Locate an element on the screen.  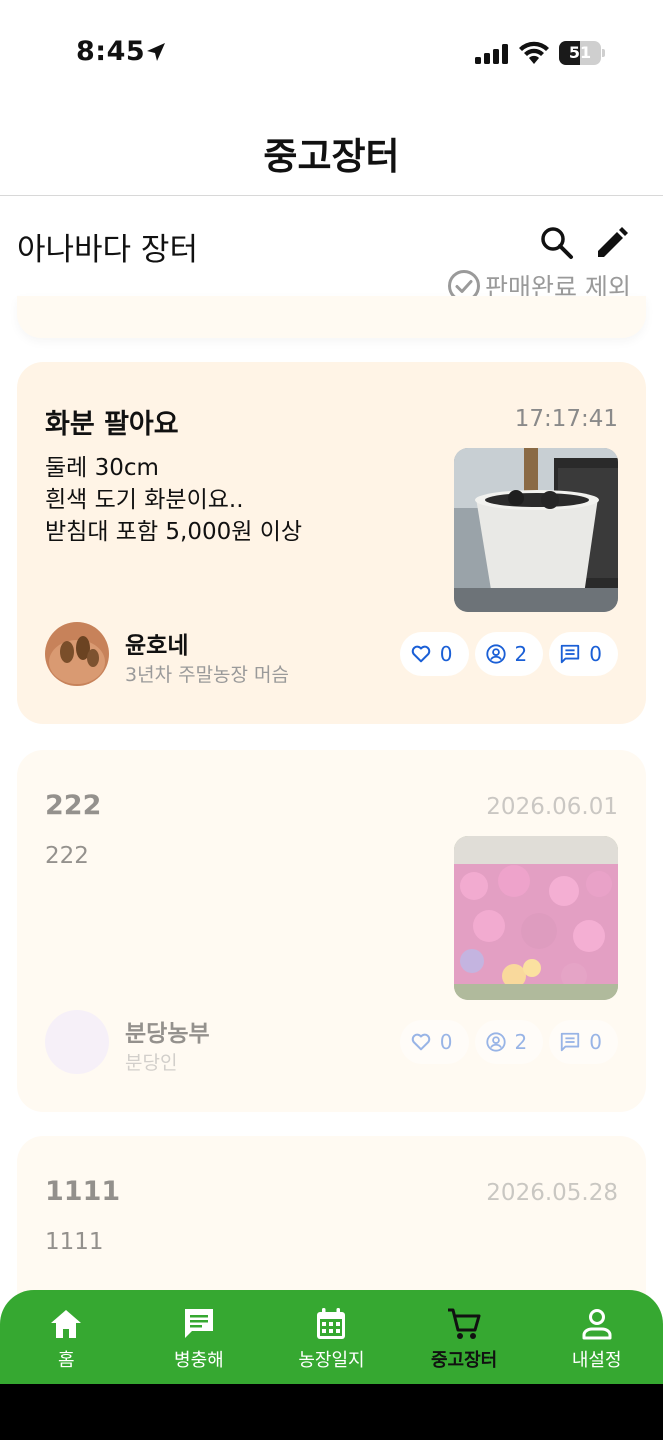
tab-settings: 내설정 is located at coordinates (596, 1337).